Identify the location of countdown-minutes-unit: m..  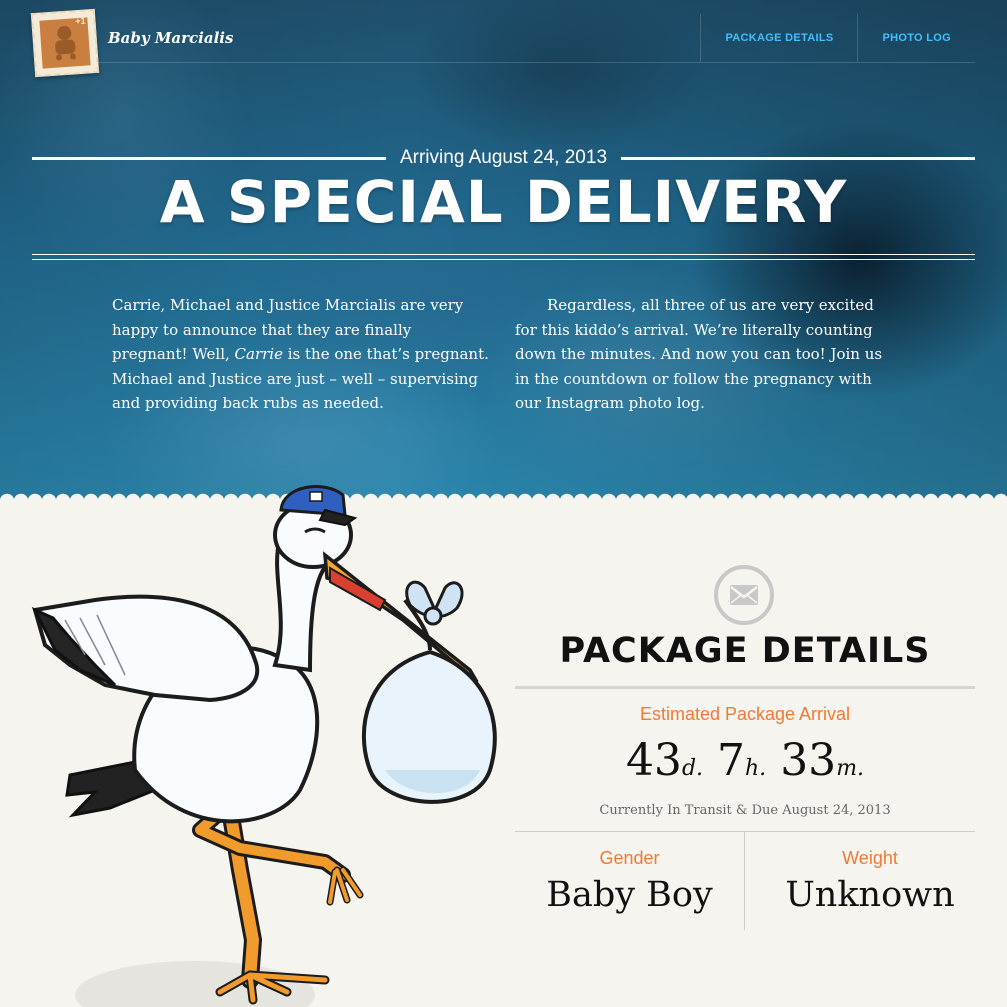
(850, 768).